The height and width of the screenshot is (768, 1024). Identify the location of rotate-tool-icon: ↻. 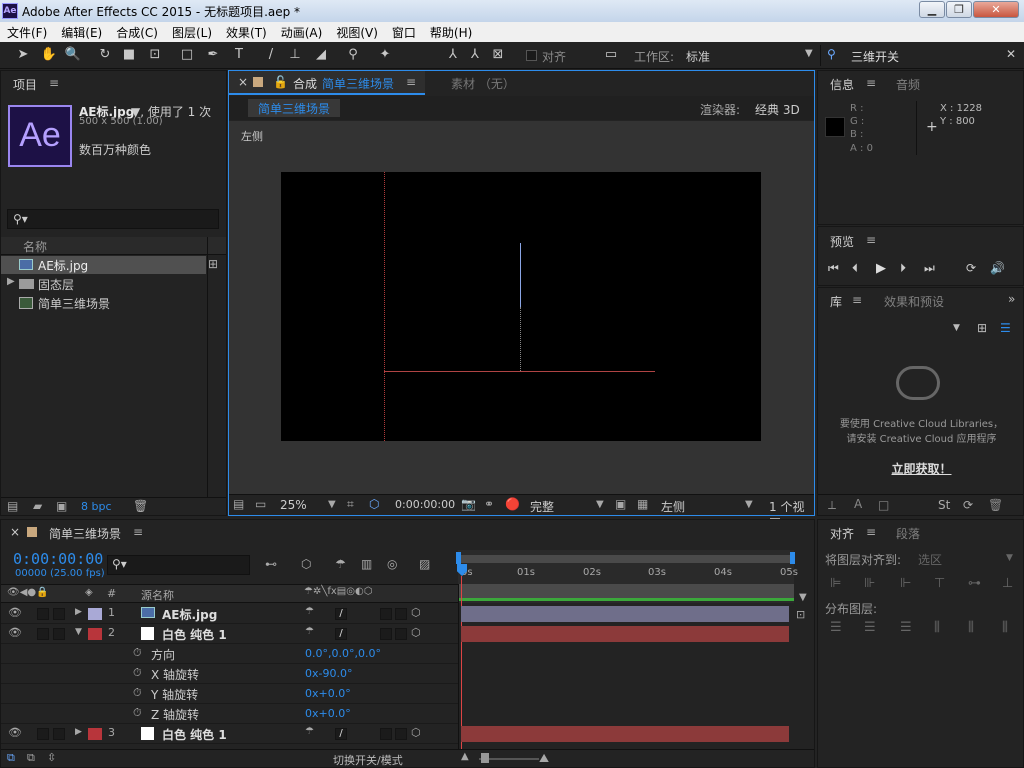
(105, 55).